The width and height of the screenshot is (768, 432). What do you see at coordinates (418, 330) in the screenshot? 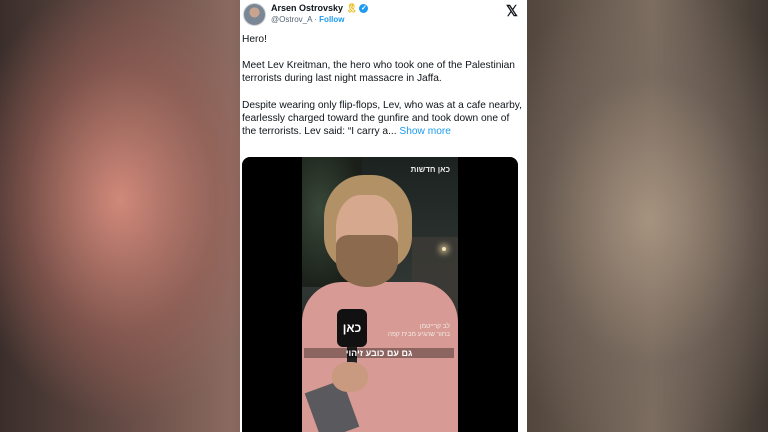
I see `speaker-caption: לב קרייטמן בחור שהגיע מבית קפה` at bounding box center [418, 330].